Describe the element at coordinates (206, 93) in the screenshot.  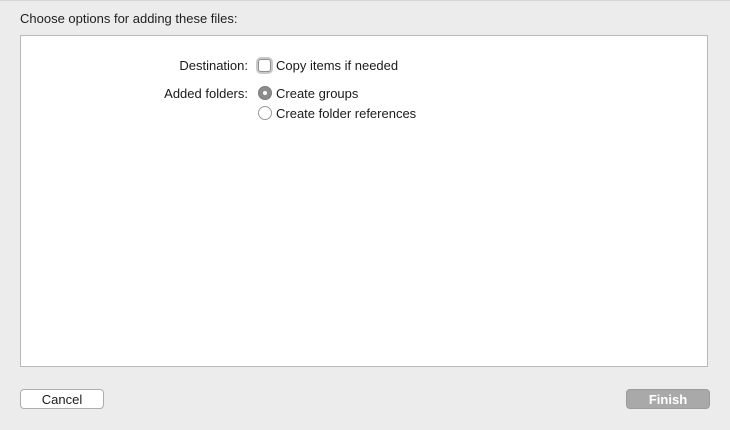
I see `added-folders-label: Added folders:` at that location.